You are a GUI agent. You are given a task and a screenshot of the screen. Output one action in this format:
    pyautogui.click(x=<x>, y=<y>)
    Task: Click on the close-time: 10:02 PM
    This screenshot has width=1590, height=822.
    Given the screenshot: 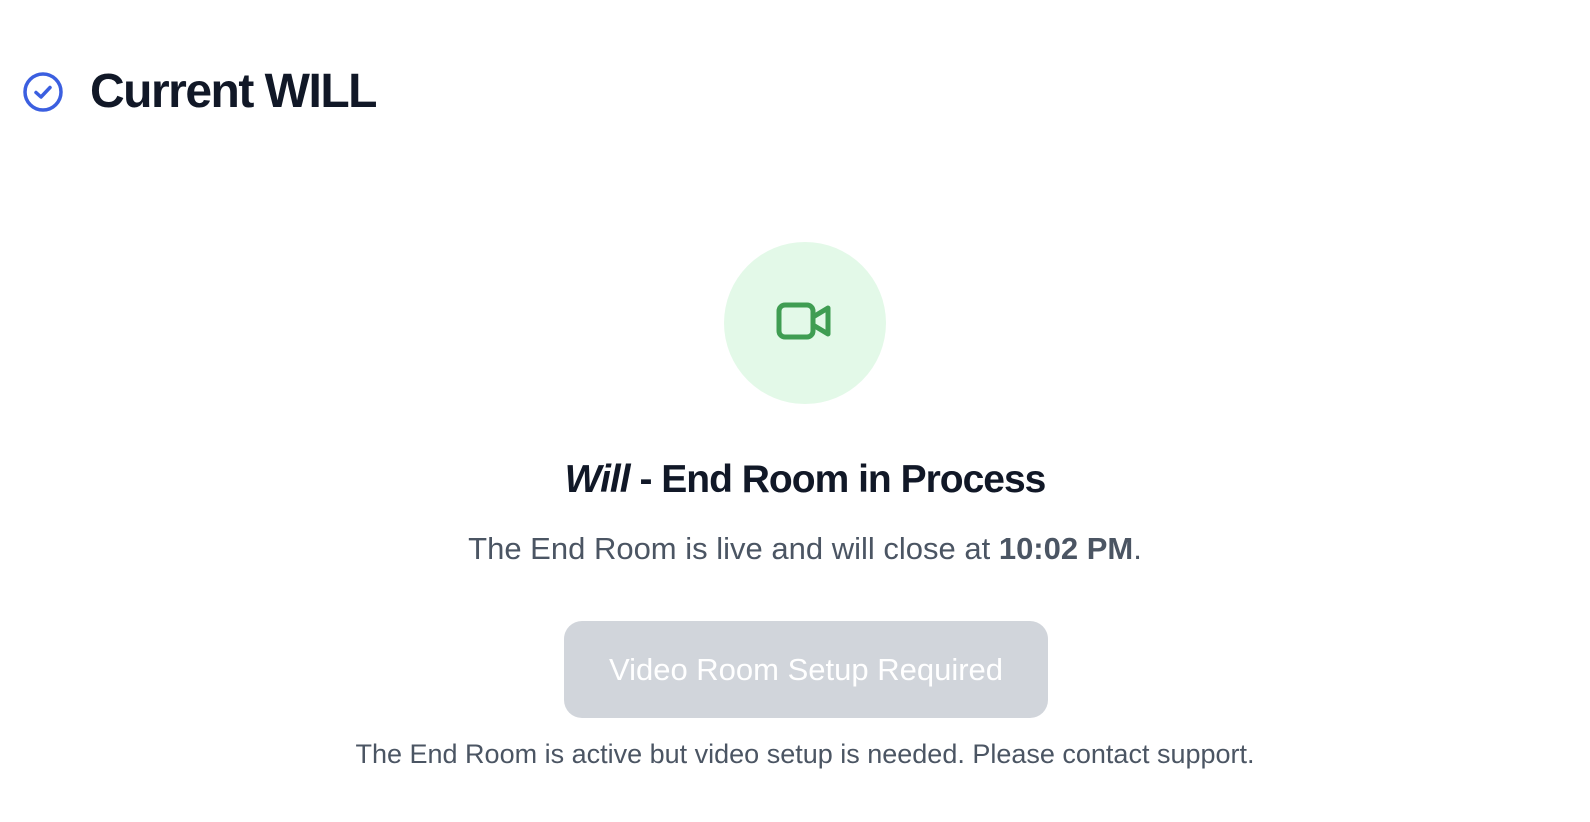 What is the action you would take?
    pyautogui.click(x=1066, y=548)
    